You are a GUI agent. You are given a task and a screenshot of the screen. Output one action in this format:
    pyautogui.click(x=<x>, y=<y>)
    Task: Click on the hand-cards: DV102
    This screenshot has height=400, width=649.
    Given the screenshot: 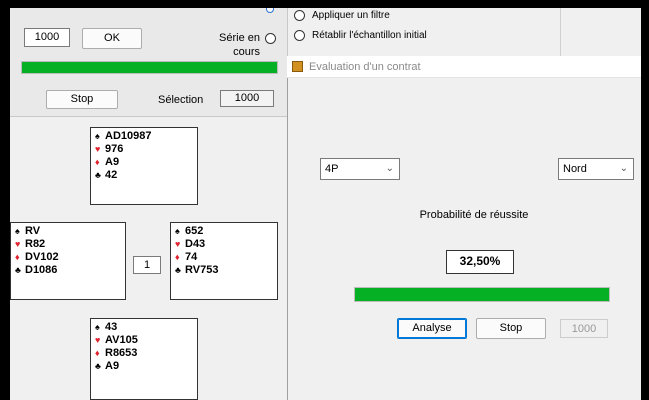 What is the action you would take?
    pyautogui.click(x=42, y=257)
    